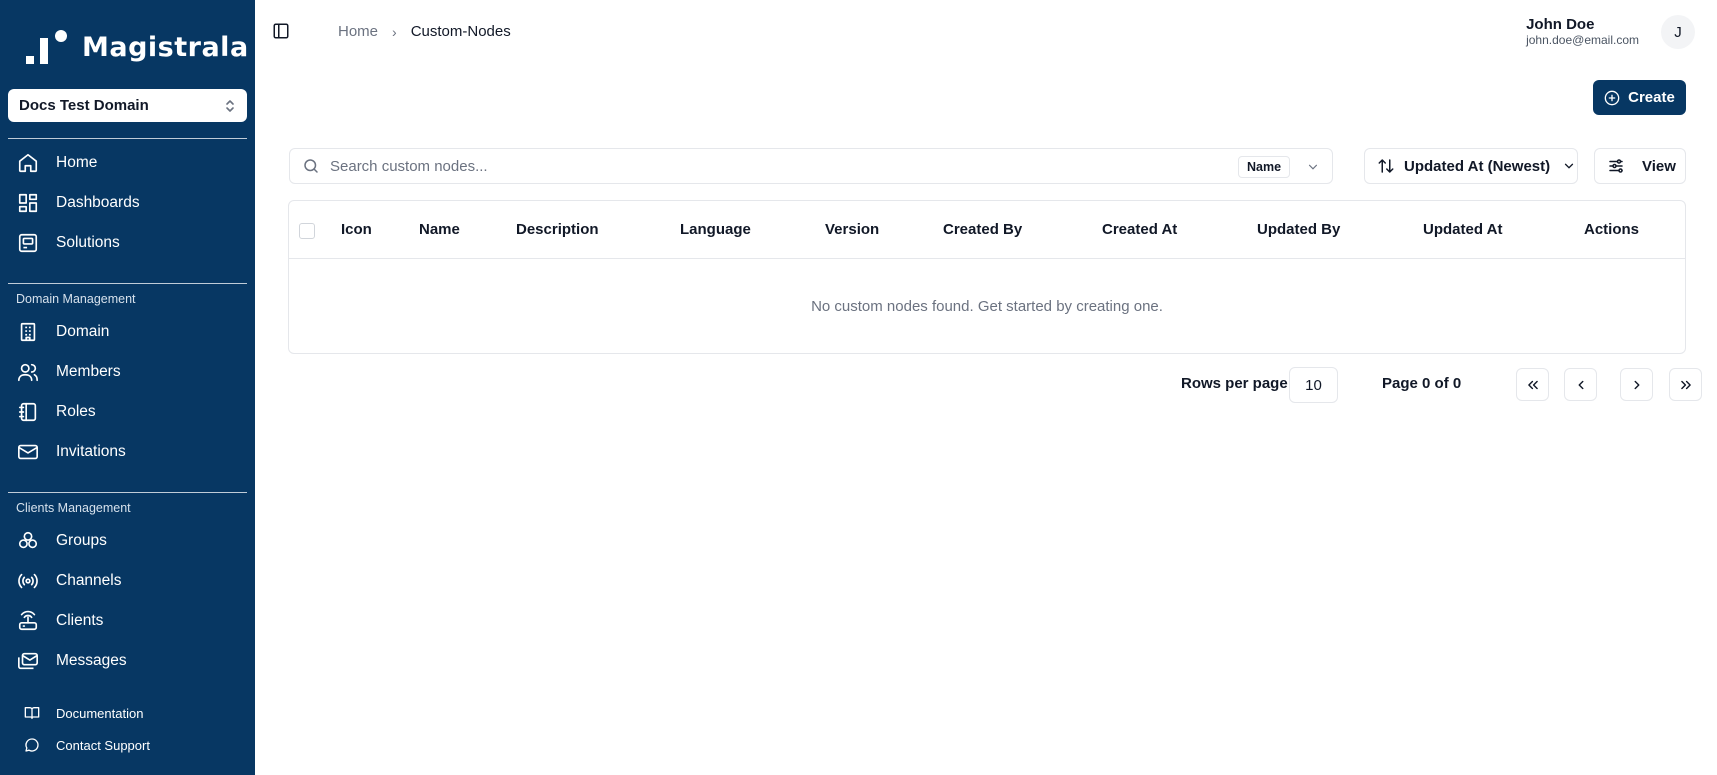 The height and width of the screenshot is (775, 1717). What do you see at coordinates (1477, 166) in the screenshot?
I see `sort-label: Updated At (Newest)` at bounding box center [1477, 166].